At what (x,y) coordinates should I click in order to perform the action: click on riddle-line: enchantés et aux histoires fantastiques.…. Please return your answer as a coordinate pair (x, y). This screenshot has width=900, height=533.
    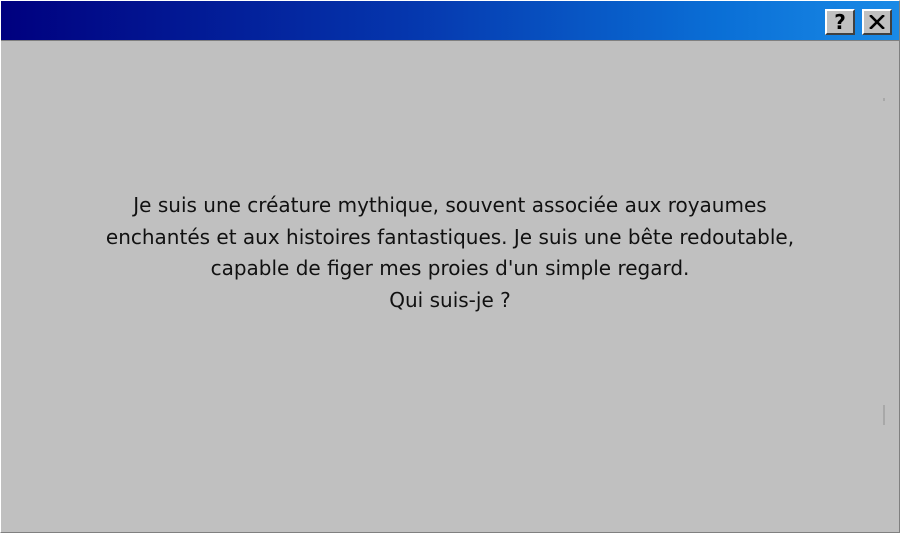
    Looking at the image, I should click on (450, 236).